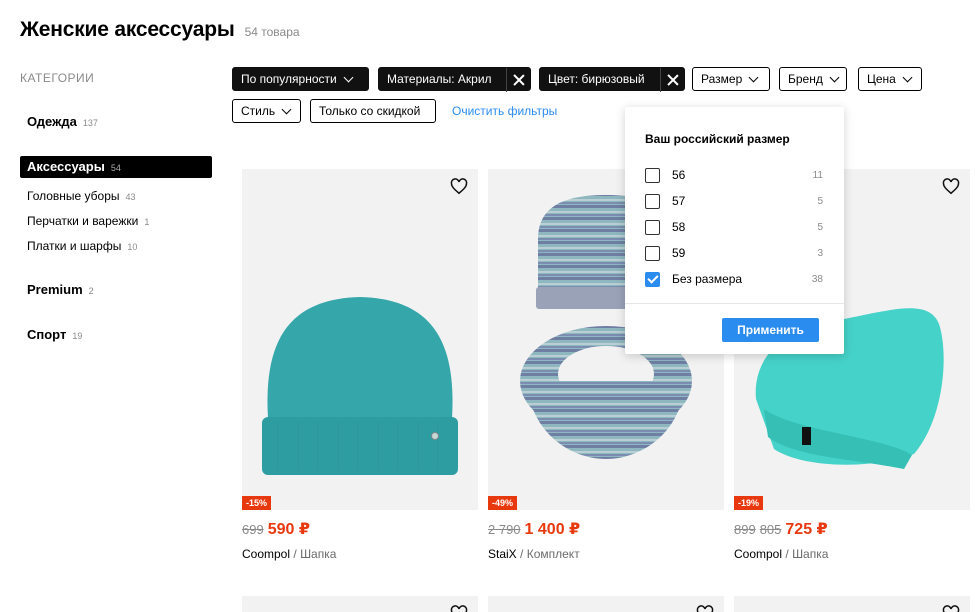 The image size is (975, 612). Describe the element at coordinates (679, 253) in the screenshot. I see `size-option-label: 59` at that location.